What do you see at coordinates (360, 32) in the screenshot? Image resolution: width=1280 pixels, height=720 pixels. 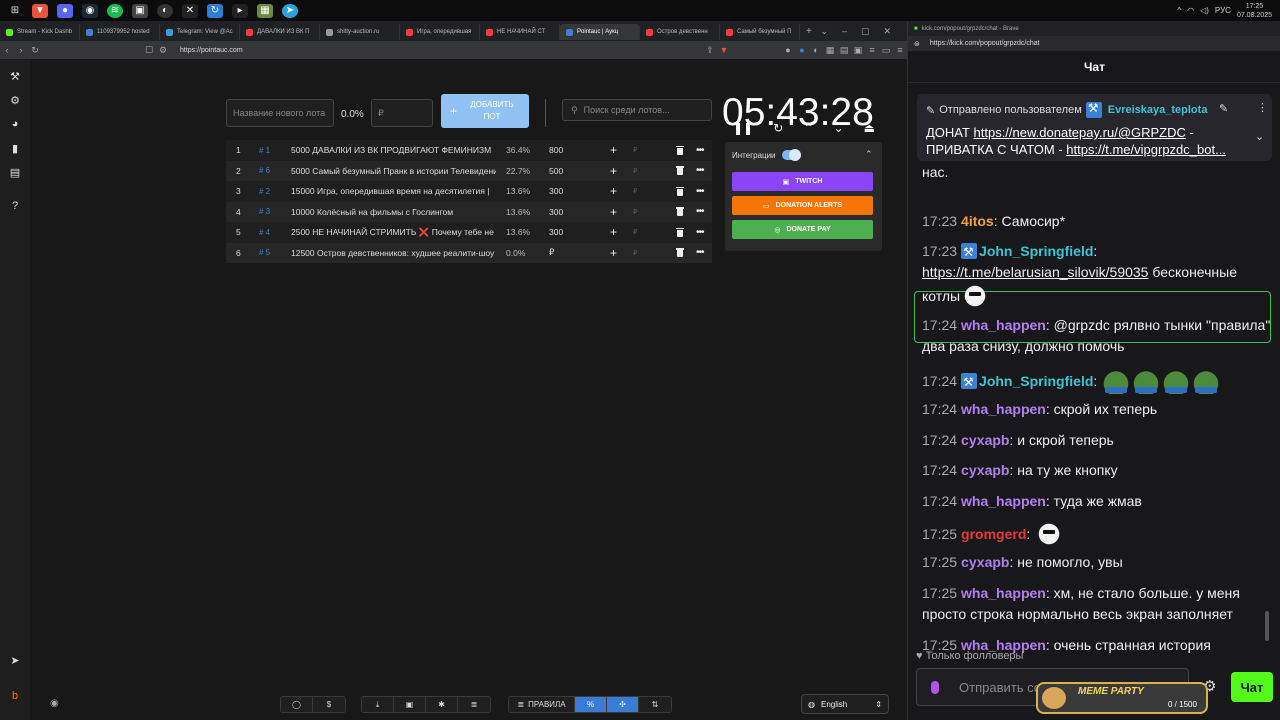 I see `browser-tab: shitty-auction.ru` at bounding box center [360, 32].